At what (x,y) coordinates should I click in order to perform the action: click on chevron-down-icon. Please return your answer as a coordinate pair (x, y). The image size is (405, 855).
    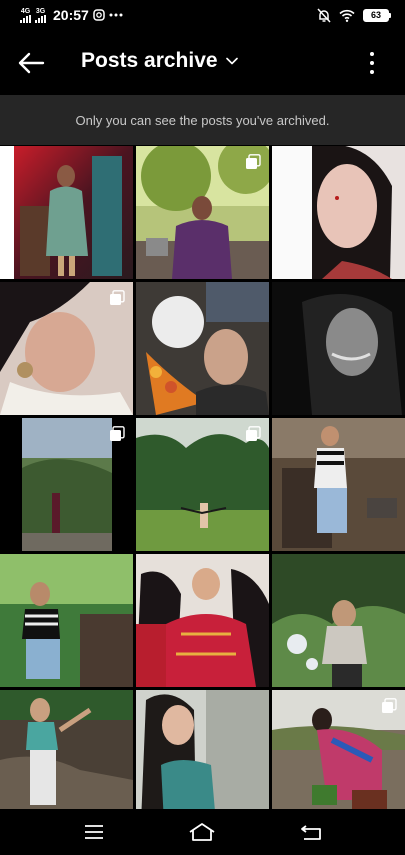
    Looking at the image, I should click on (231, 61).